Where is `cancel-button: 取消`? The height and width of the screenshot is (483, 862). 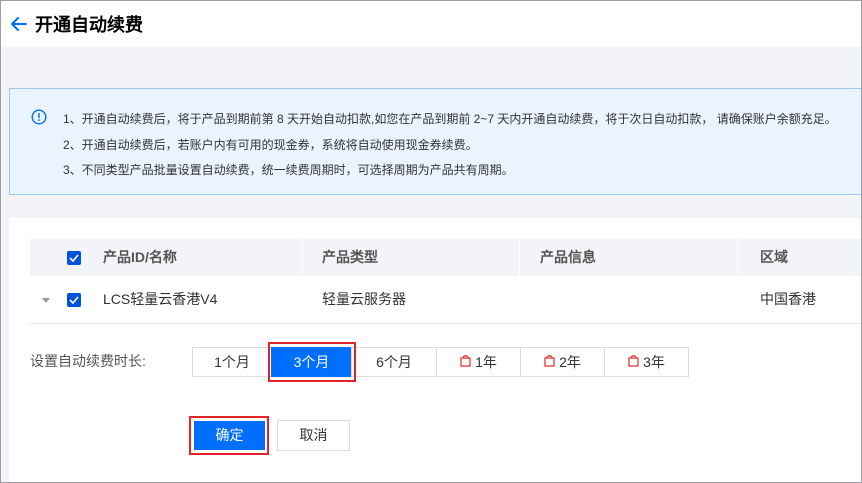 cancel-button: 取消 is located at coordinates (313, 435).